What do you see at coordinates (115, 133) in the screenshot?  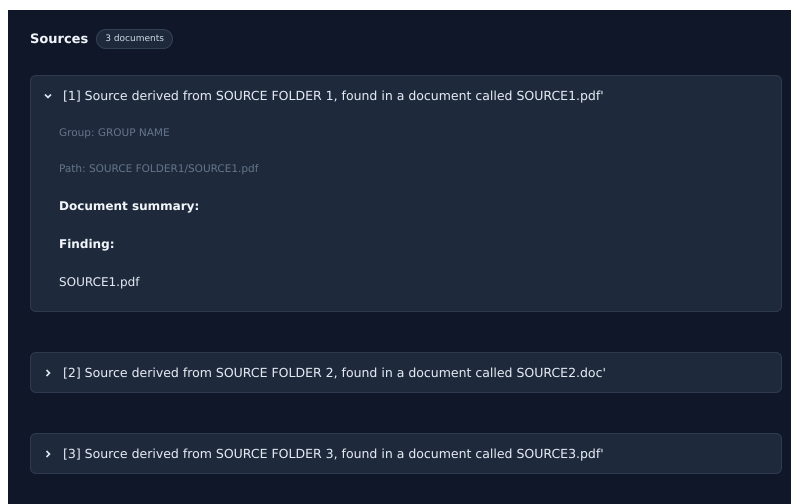 I see `meta-text: Group: GROUP NAME` at bounding box center [115, 133].